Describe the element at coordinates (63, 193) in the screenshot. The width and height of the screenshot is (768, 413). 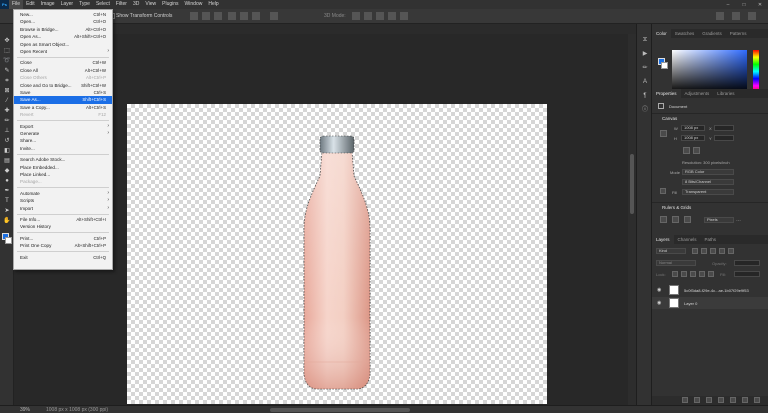
I see `file-menu-item-automate: Automate ›` at that location.